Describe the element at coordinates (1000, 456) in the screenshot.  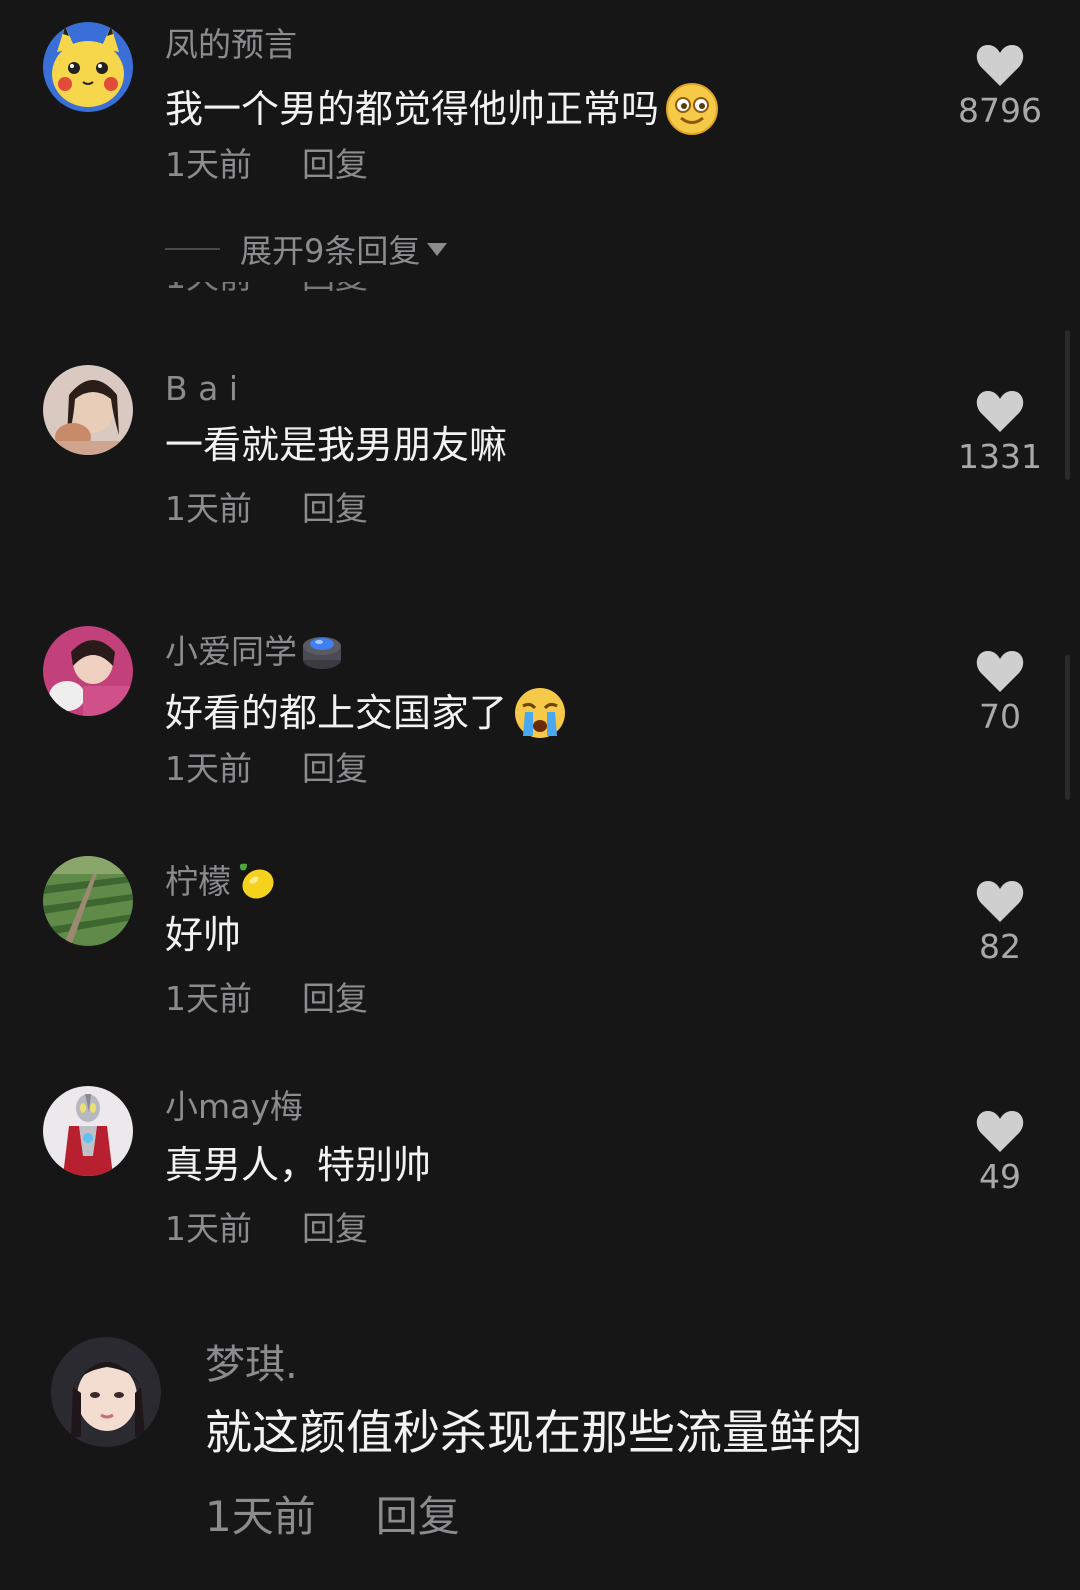
I see `like-count: 1331` at that location.